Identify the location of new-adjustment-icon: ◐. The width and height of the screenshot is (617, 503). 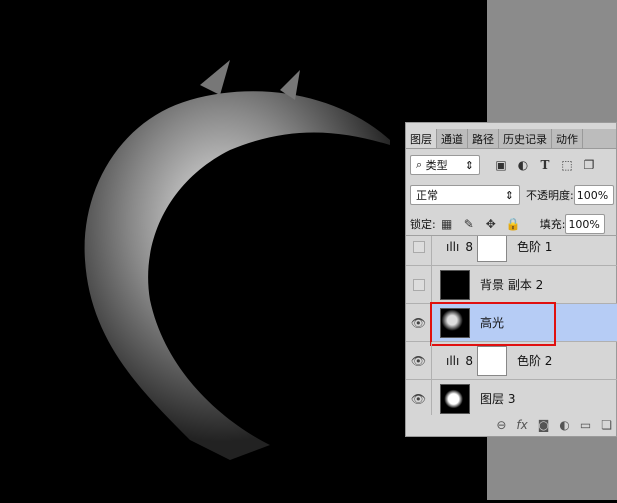
(564, 425).